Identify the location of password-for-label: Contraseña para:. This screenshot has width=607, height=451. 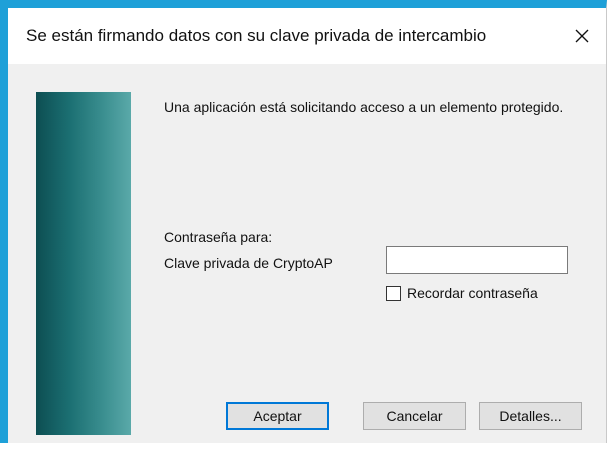
(218, 237).